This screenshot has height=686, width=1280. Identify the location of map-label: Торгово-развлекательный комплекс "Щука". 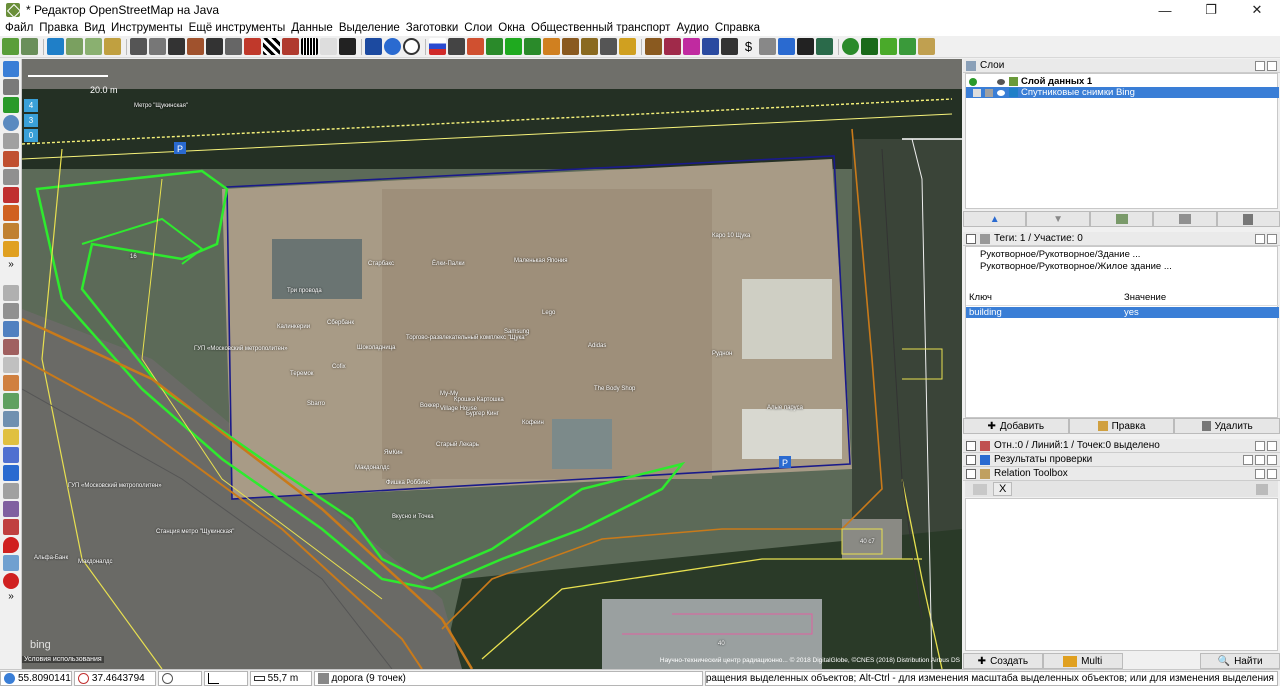
(466, 338).